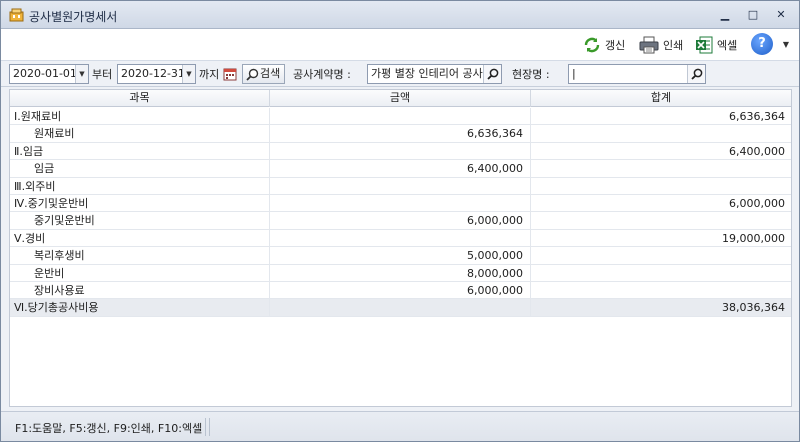 The height and width of the screenshot is (442, 800). Describe the element at coordinates (725, 15) in the screenshot. I see `minimize-button: ▁` at that location.